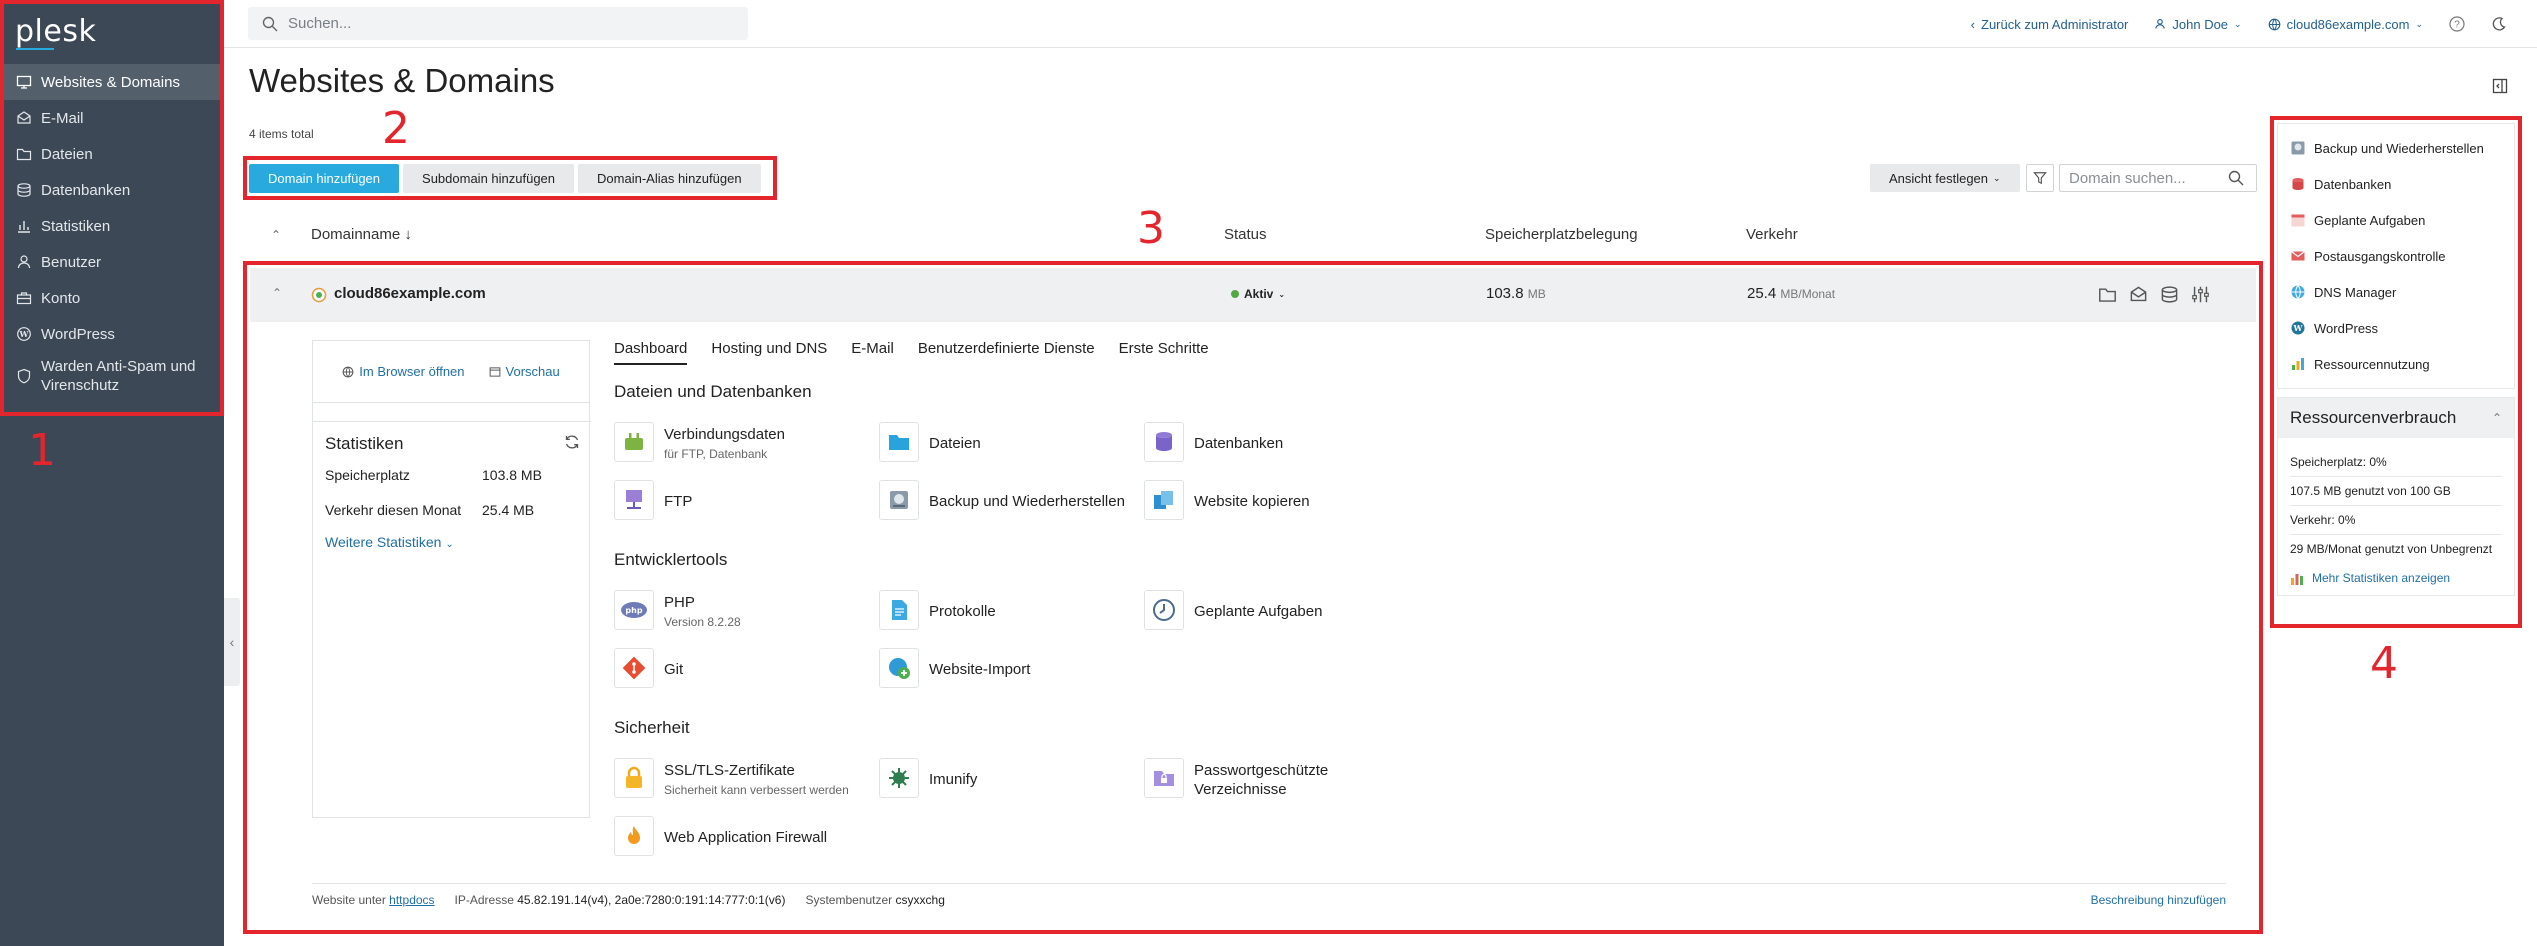 This screenshot has width=2537, height=946. I want to click on status-dot, so click(1235, 294).